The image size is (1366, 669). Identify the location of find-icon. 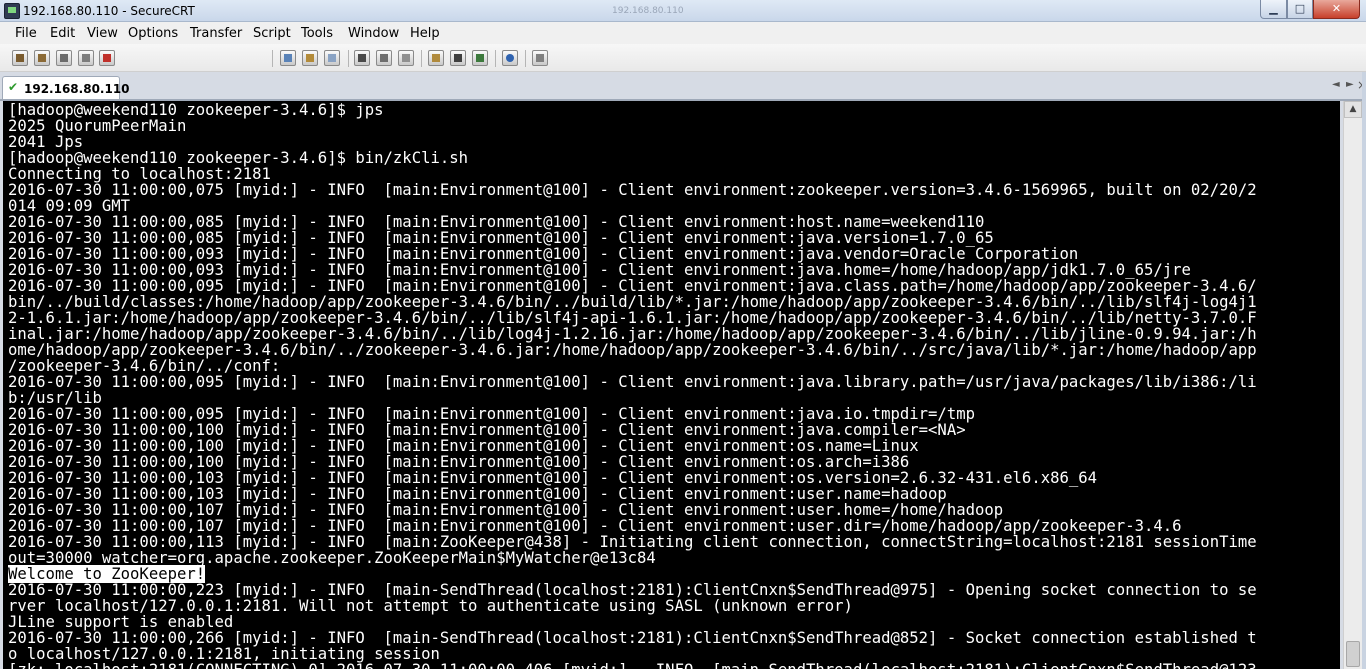
(362, 58).